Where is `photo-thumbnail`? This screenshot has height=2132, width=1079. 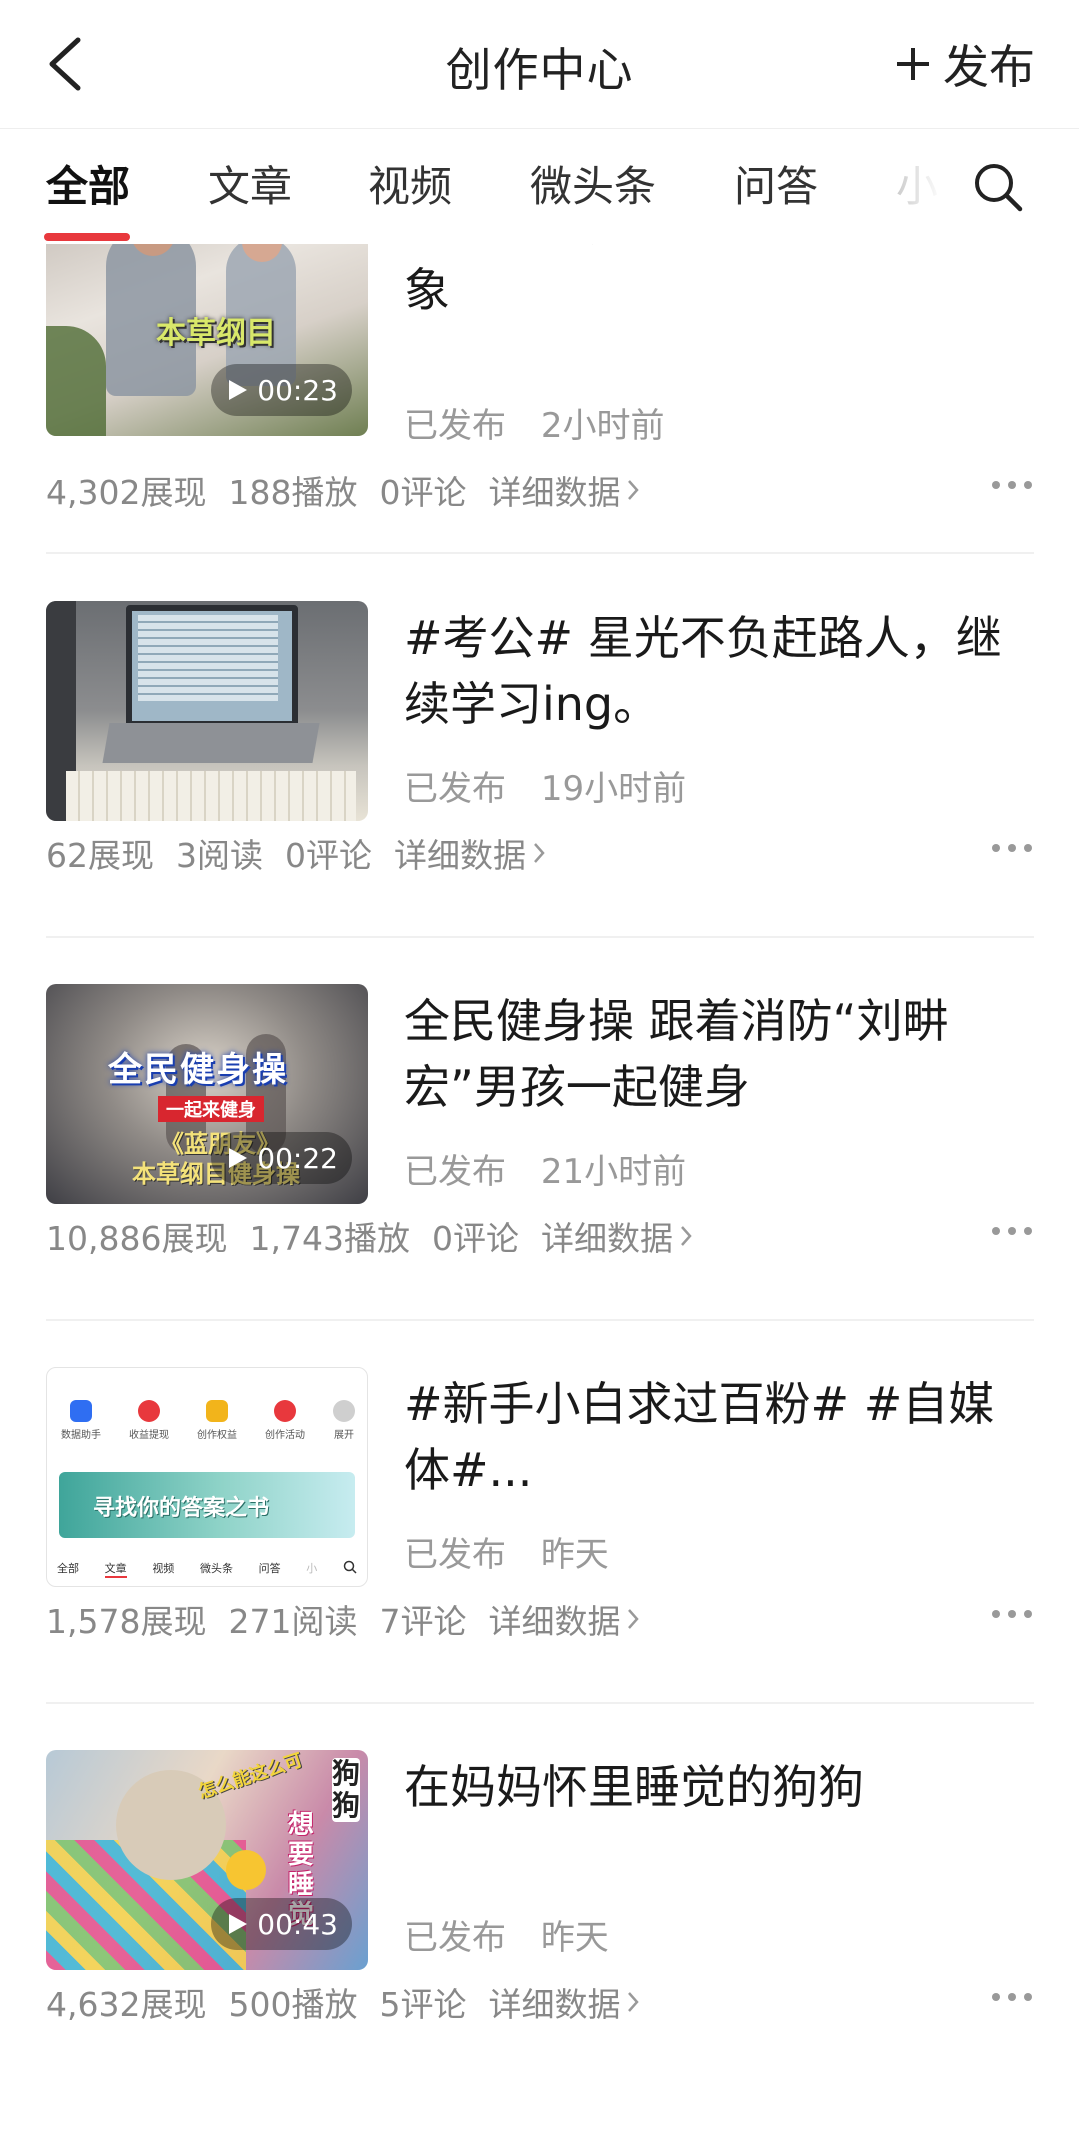
photo-thumbnail is located at coordinates (207, 711).